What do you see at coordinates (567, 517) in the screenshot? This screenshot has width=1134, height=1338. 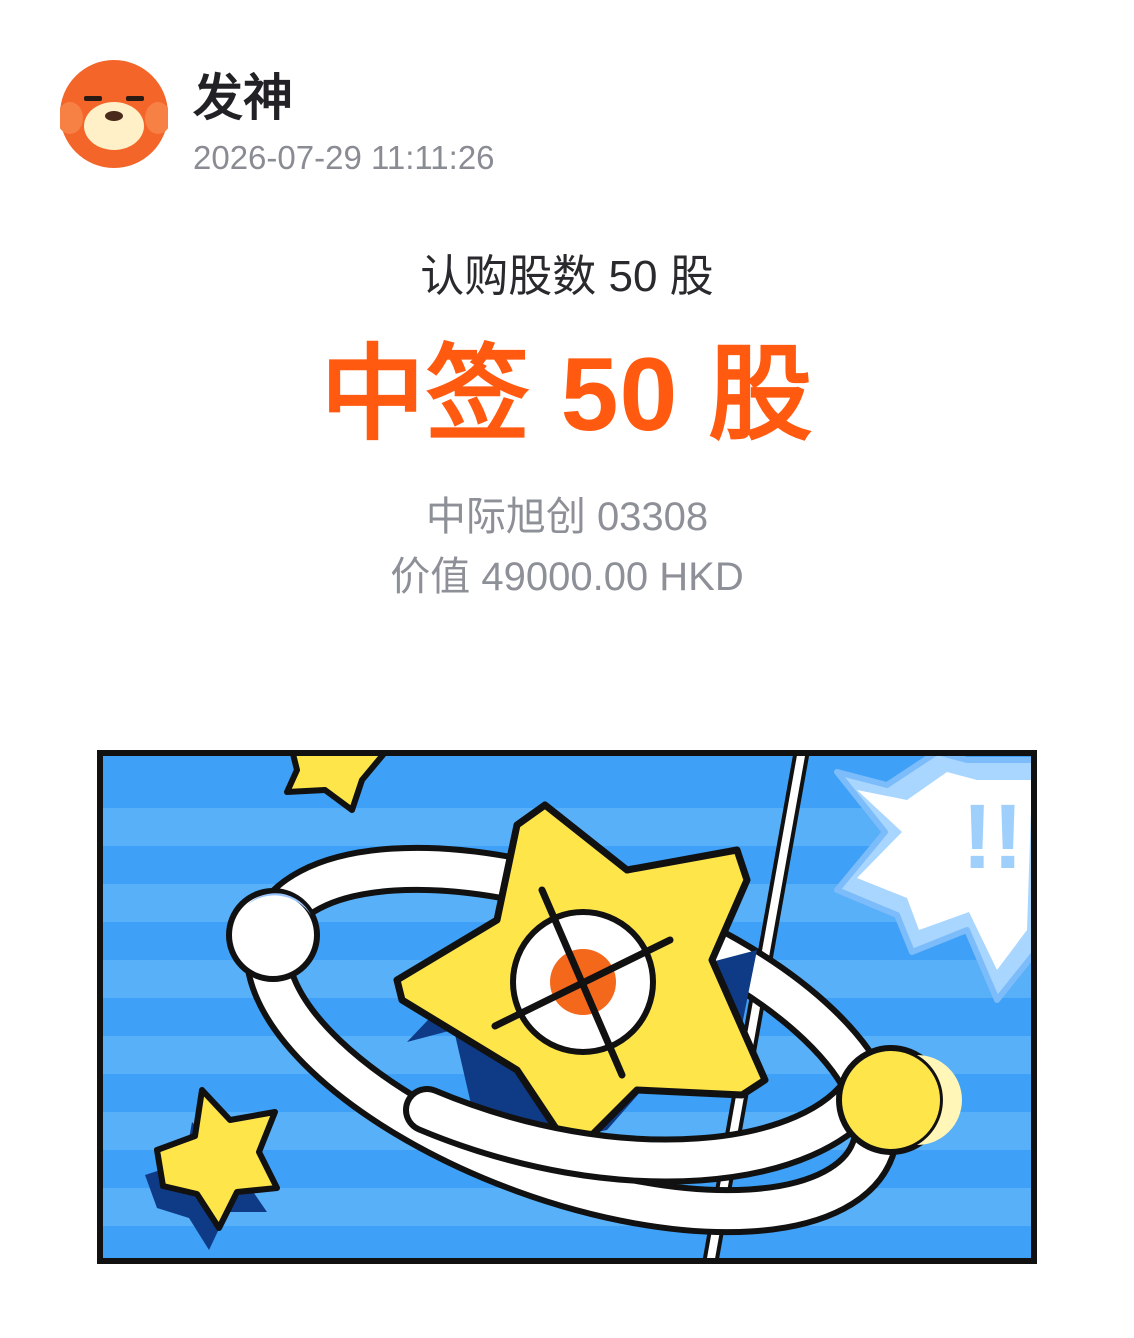 I see `stock-name-code: 中际旭创 03308` at bounding box center [567, 517].